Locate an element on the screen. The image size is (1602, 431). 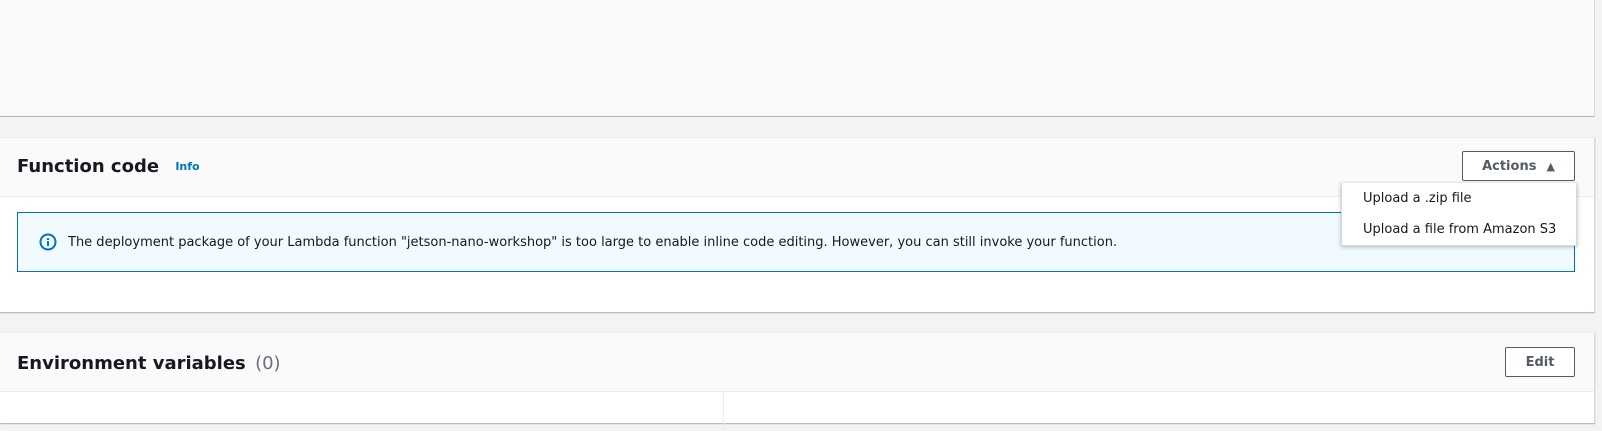
column-divider is located at coordinates (723, 411).